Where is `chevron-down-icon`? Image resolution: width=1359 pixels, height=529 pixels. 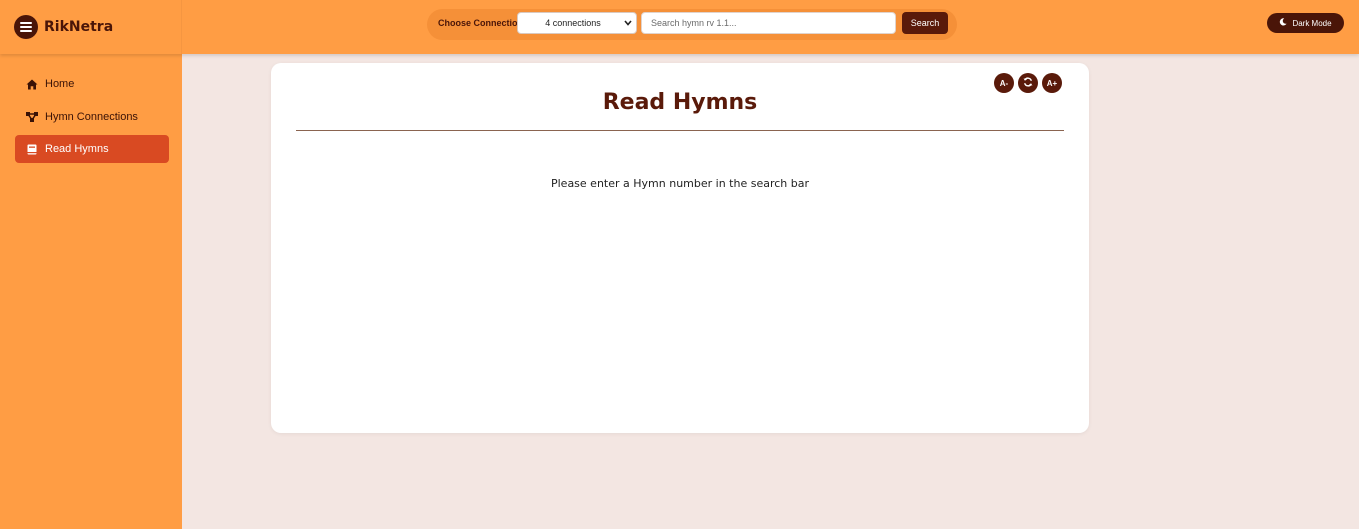
chevron-down-icon is located at coordinates (628, 23).